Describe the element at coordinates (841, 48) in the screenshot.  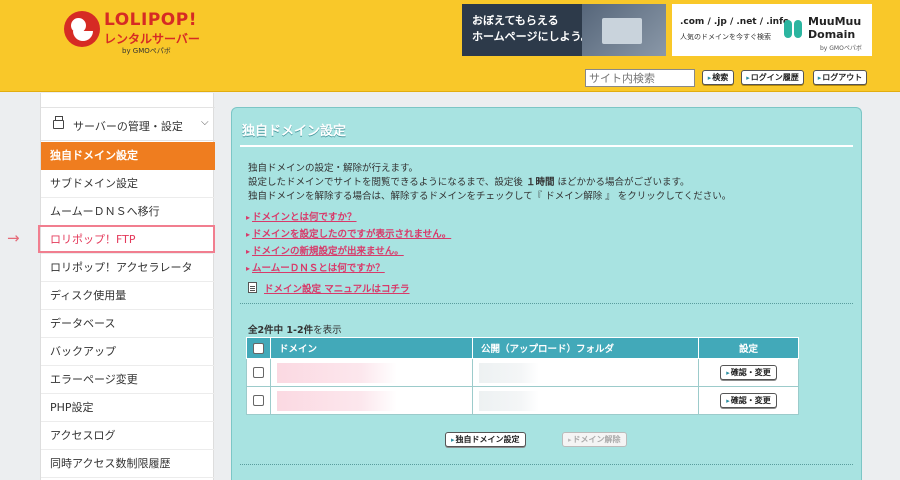
I see `banner2-by: by GMOペパボ` at that location.